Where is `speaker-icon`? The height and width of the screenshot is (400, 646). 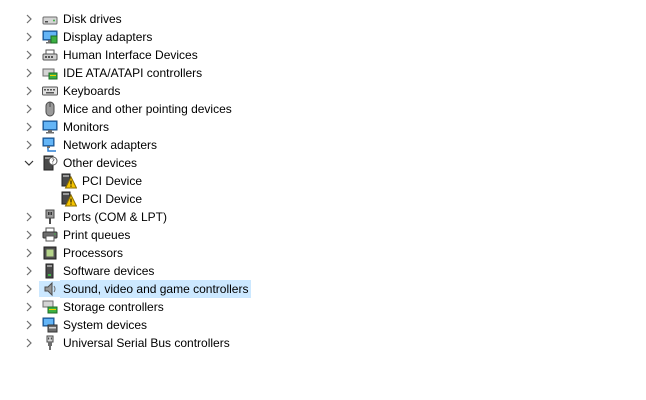 speaker-icon is located at coordinates (50, 289).